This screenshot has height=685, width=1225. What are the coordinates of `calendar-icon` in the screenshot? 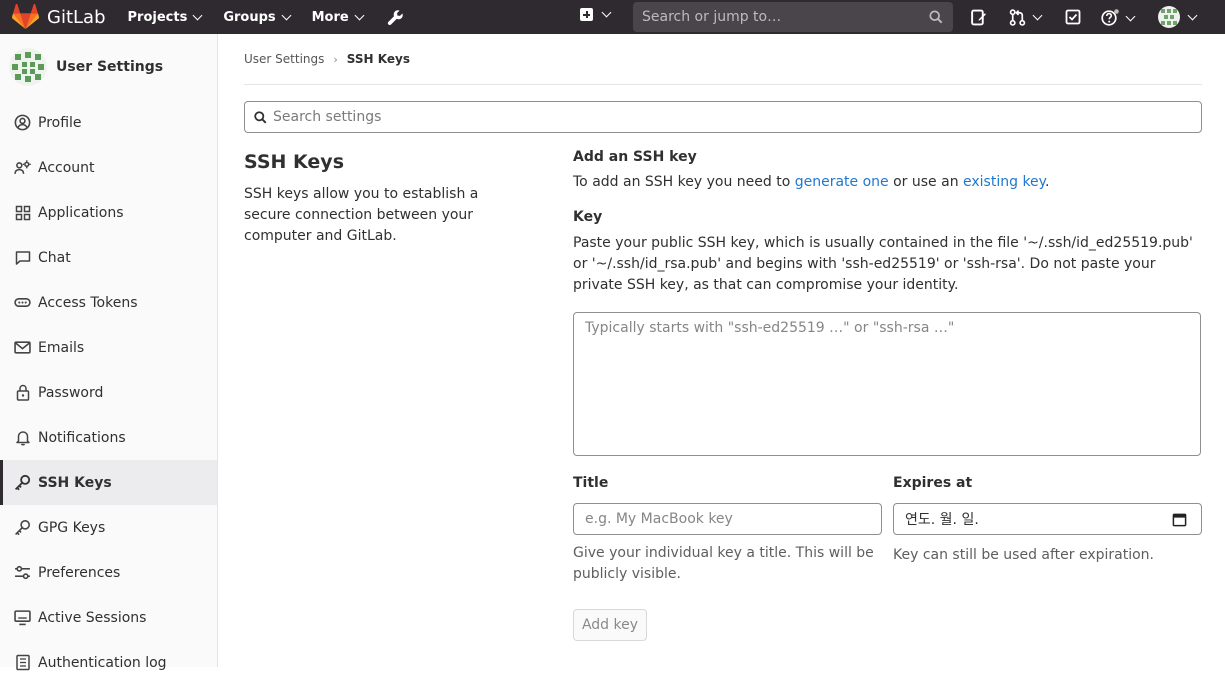 It's located at (1179, 519).